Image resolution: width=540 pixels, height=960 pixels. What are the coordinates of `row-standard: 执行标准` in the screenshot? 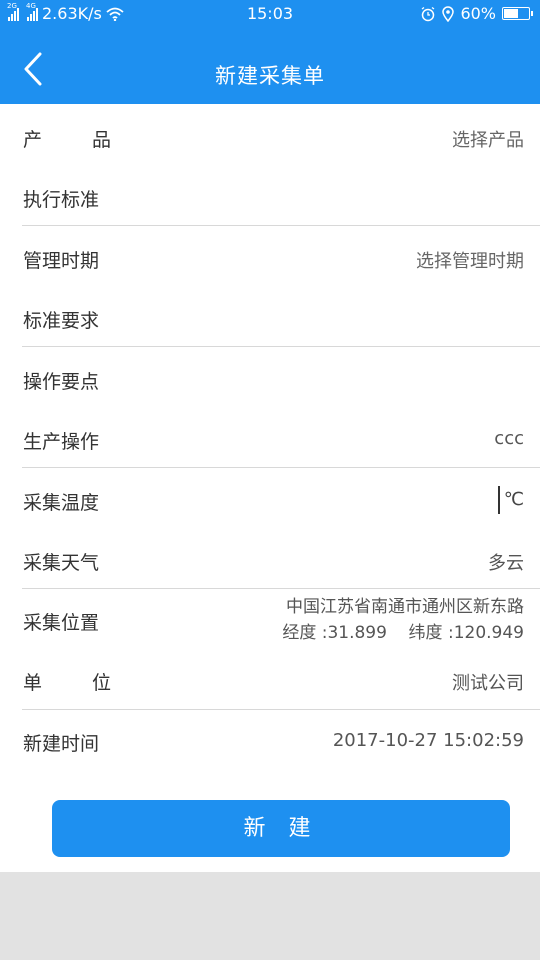 It's located at (270, 197).